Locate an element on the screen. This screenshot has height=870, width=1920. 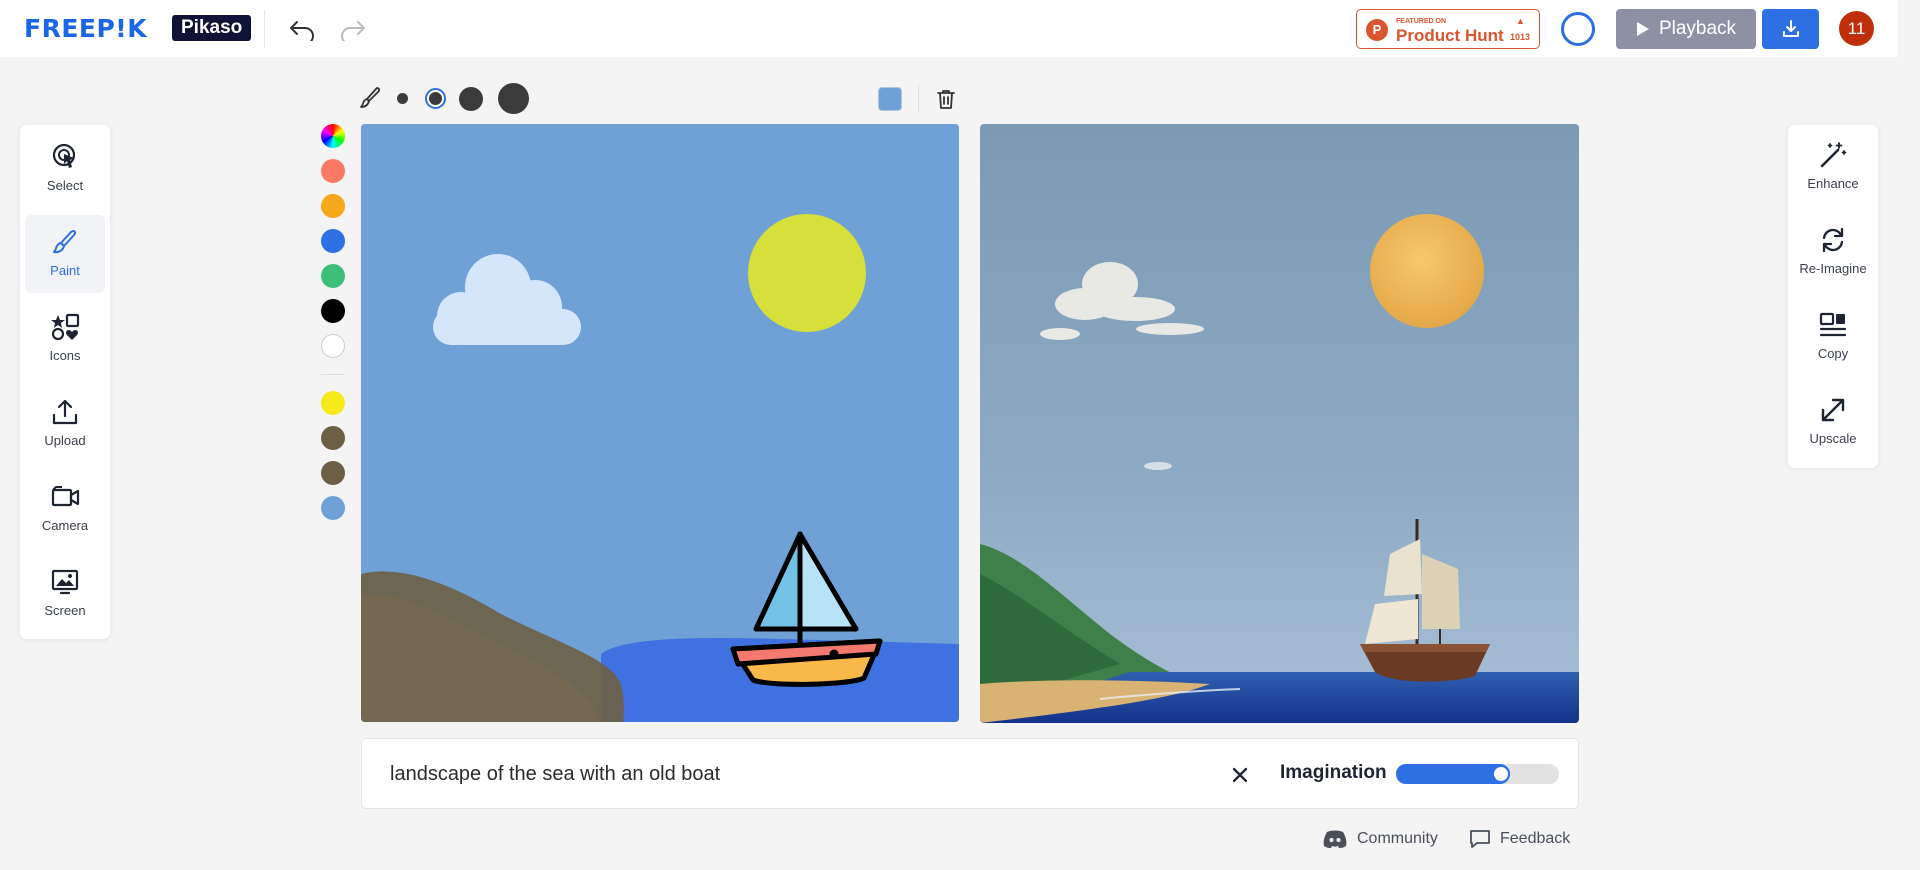
chat-bubble-icon is located at coordinates (1480, 839).